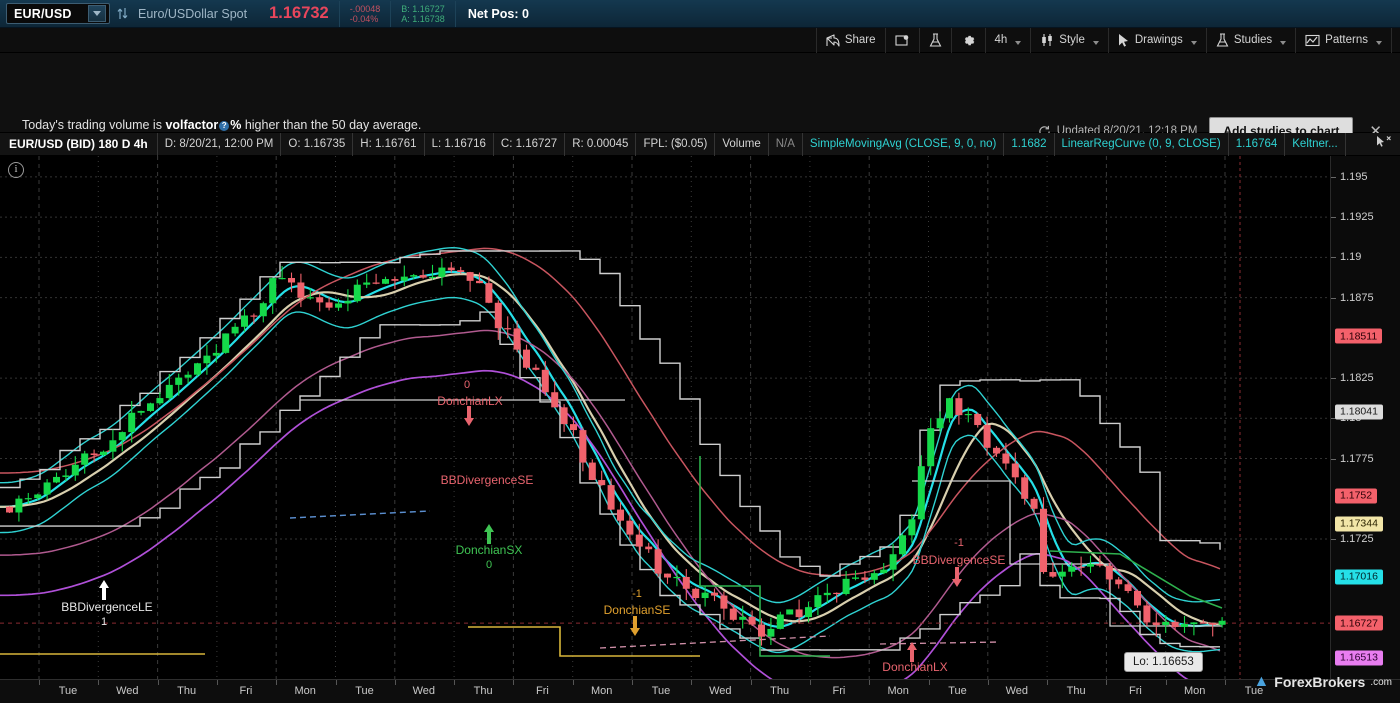 The width and height of the screenshot is (1400, 703). I want to click on volfactor-term: volfactor, so click(192, 125).